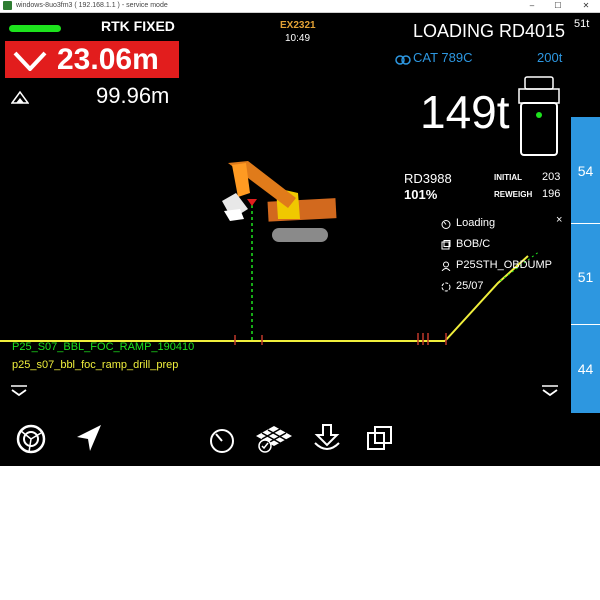  I want to click on cut-depth-value: 23.06m, so click(108, 59).